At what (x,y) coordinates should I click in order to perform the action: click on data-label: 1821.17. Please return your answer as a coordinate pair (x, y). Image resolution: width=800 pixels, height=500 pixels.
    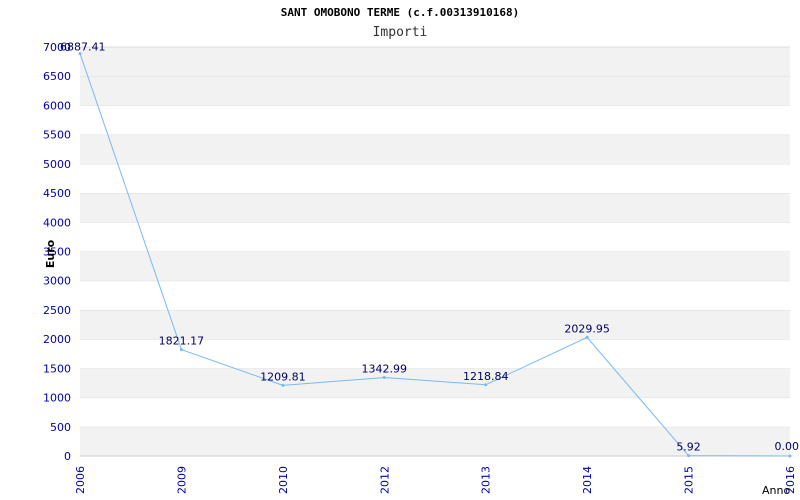
    Looking at the image, I should click on (182, 341).